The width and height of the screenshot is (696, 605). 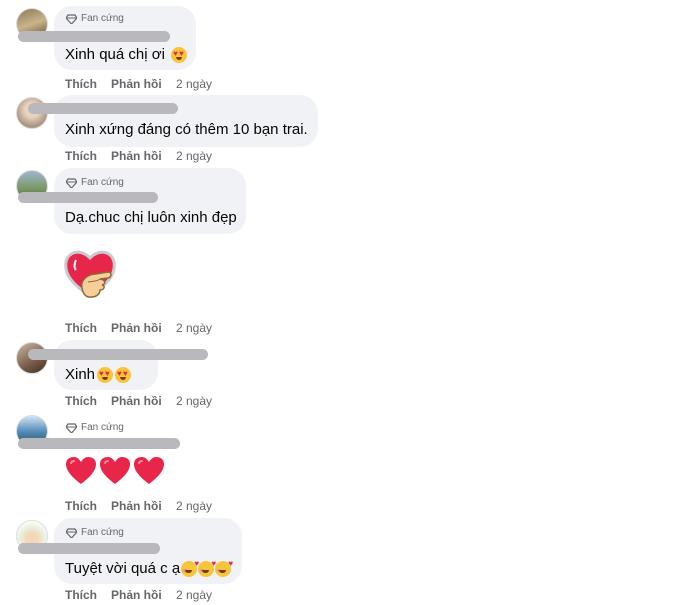 What do you see at coordinates (90, 274) in the screenshot?
I see `heart-finger-sticker` at bounding box center [90, 274].